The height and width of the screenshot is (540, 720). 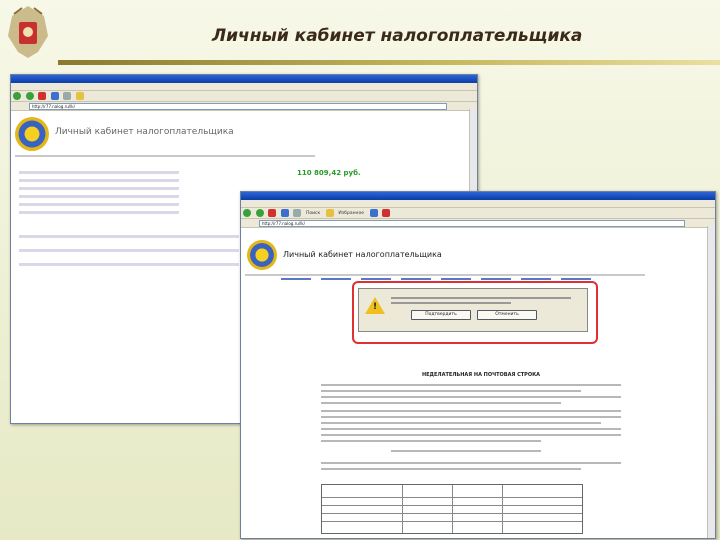 What do you see at coordinates (478, 213) in the screenshot?
I see `browser-toolbar: Поиск Избранное` at bounding box center [478, 213].